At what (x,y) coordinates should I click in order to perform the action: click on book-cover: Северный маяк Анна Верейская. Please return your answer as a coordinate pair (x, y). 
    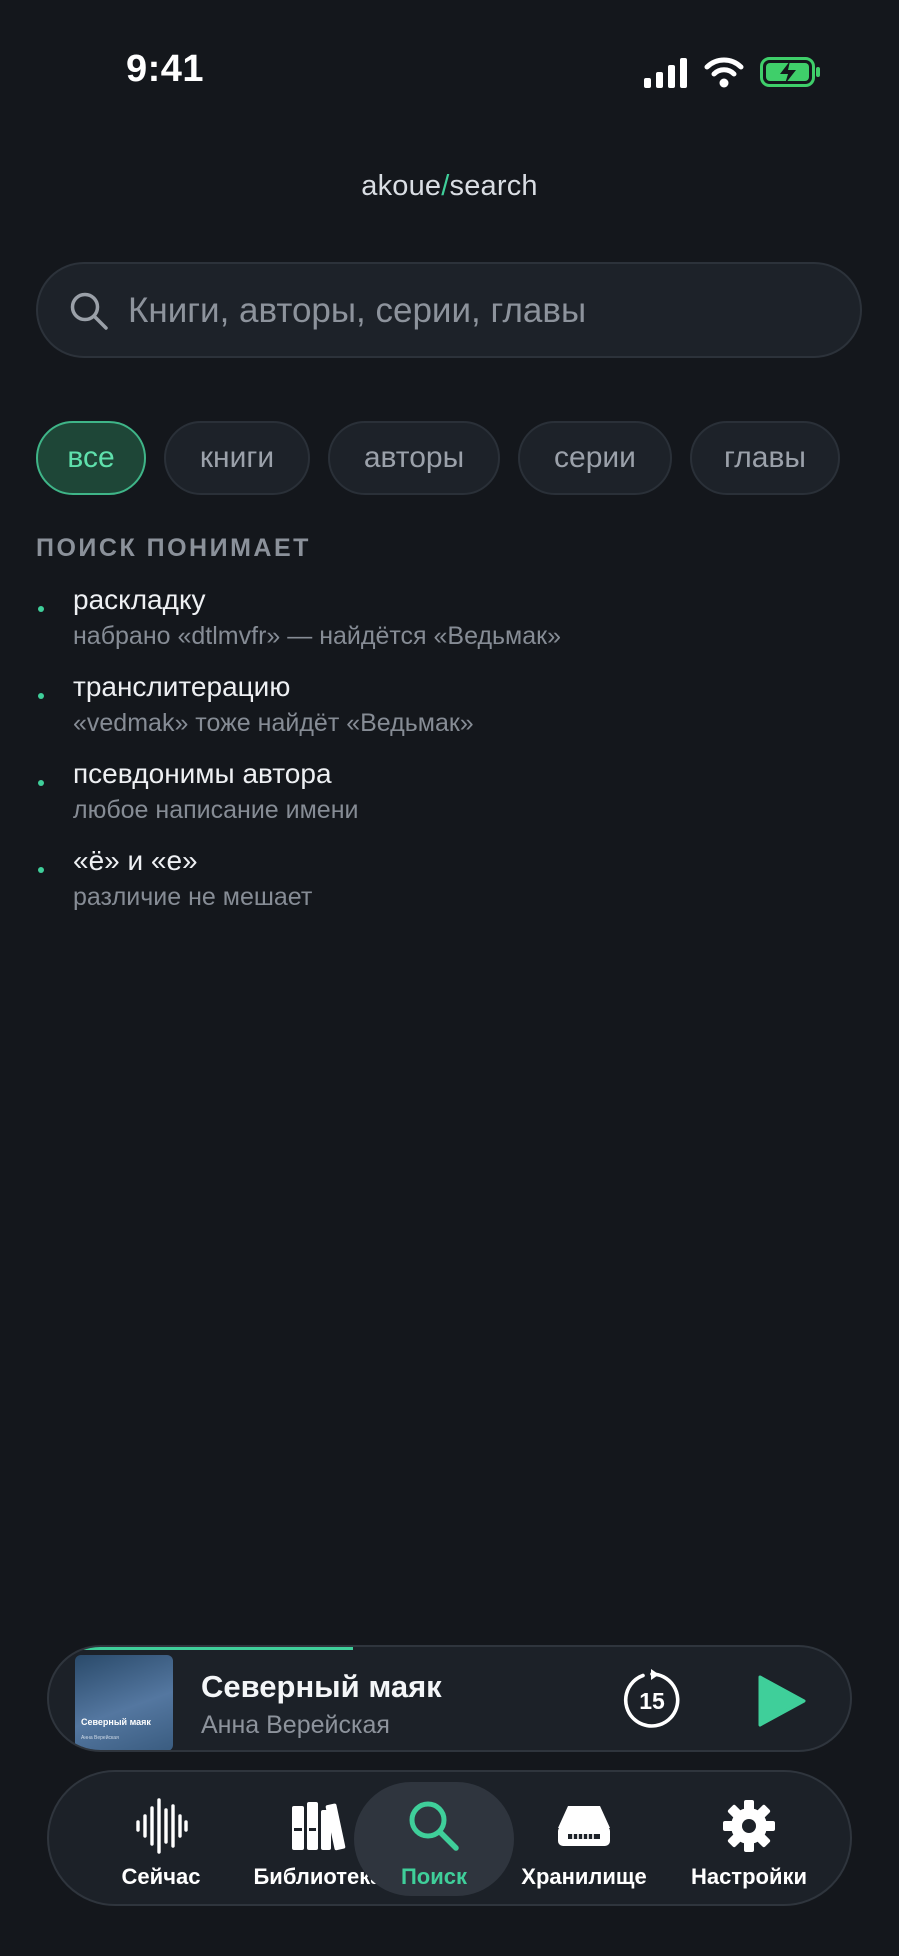
    Looking at the image, I should click on (124, 1702).